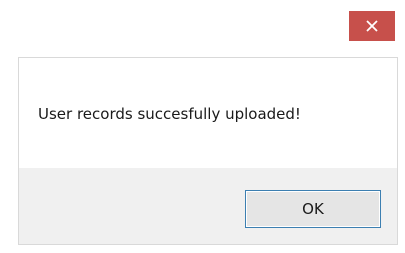 The width and height of the screenshot is (405, 253). What do you see at coordinates (169, 114) in the screenshot?
I see `message-text: User records succesfully uploaded!` at bounding box center [169, 114].